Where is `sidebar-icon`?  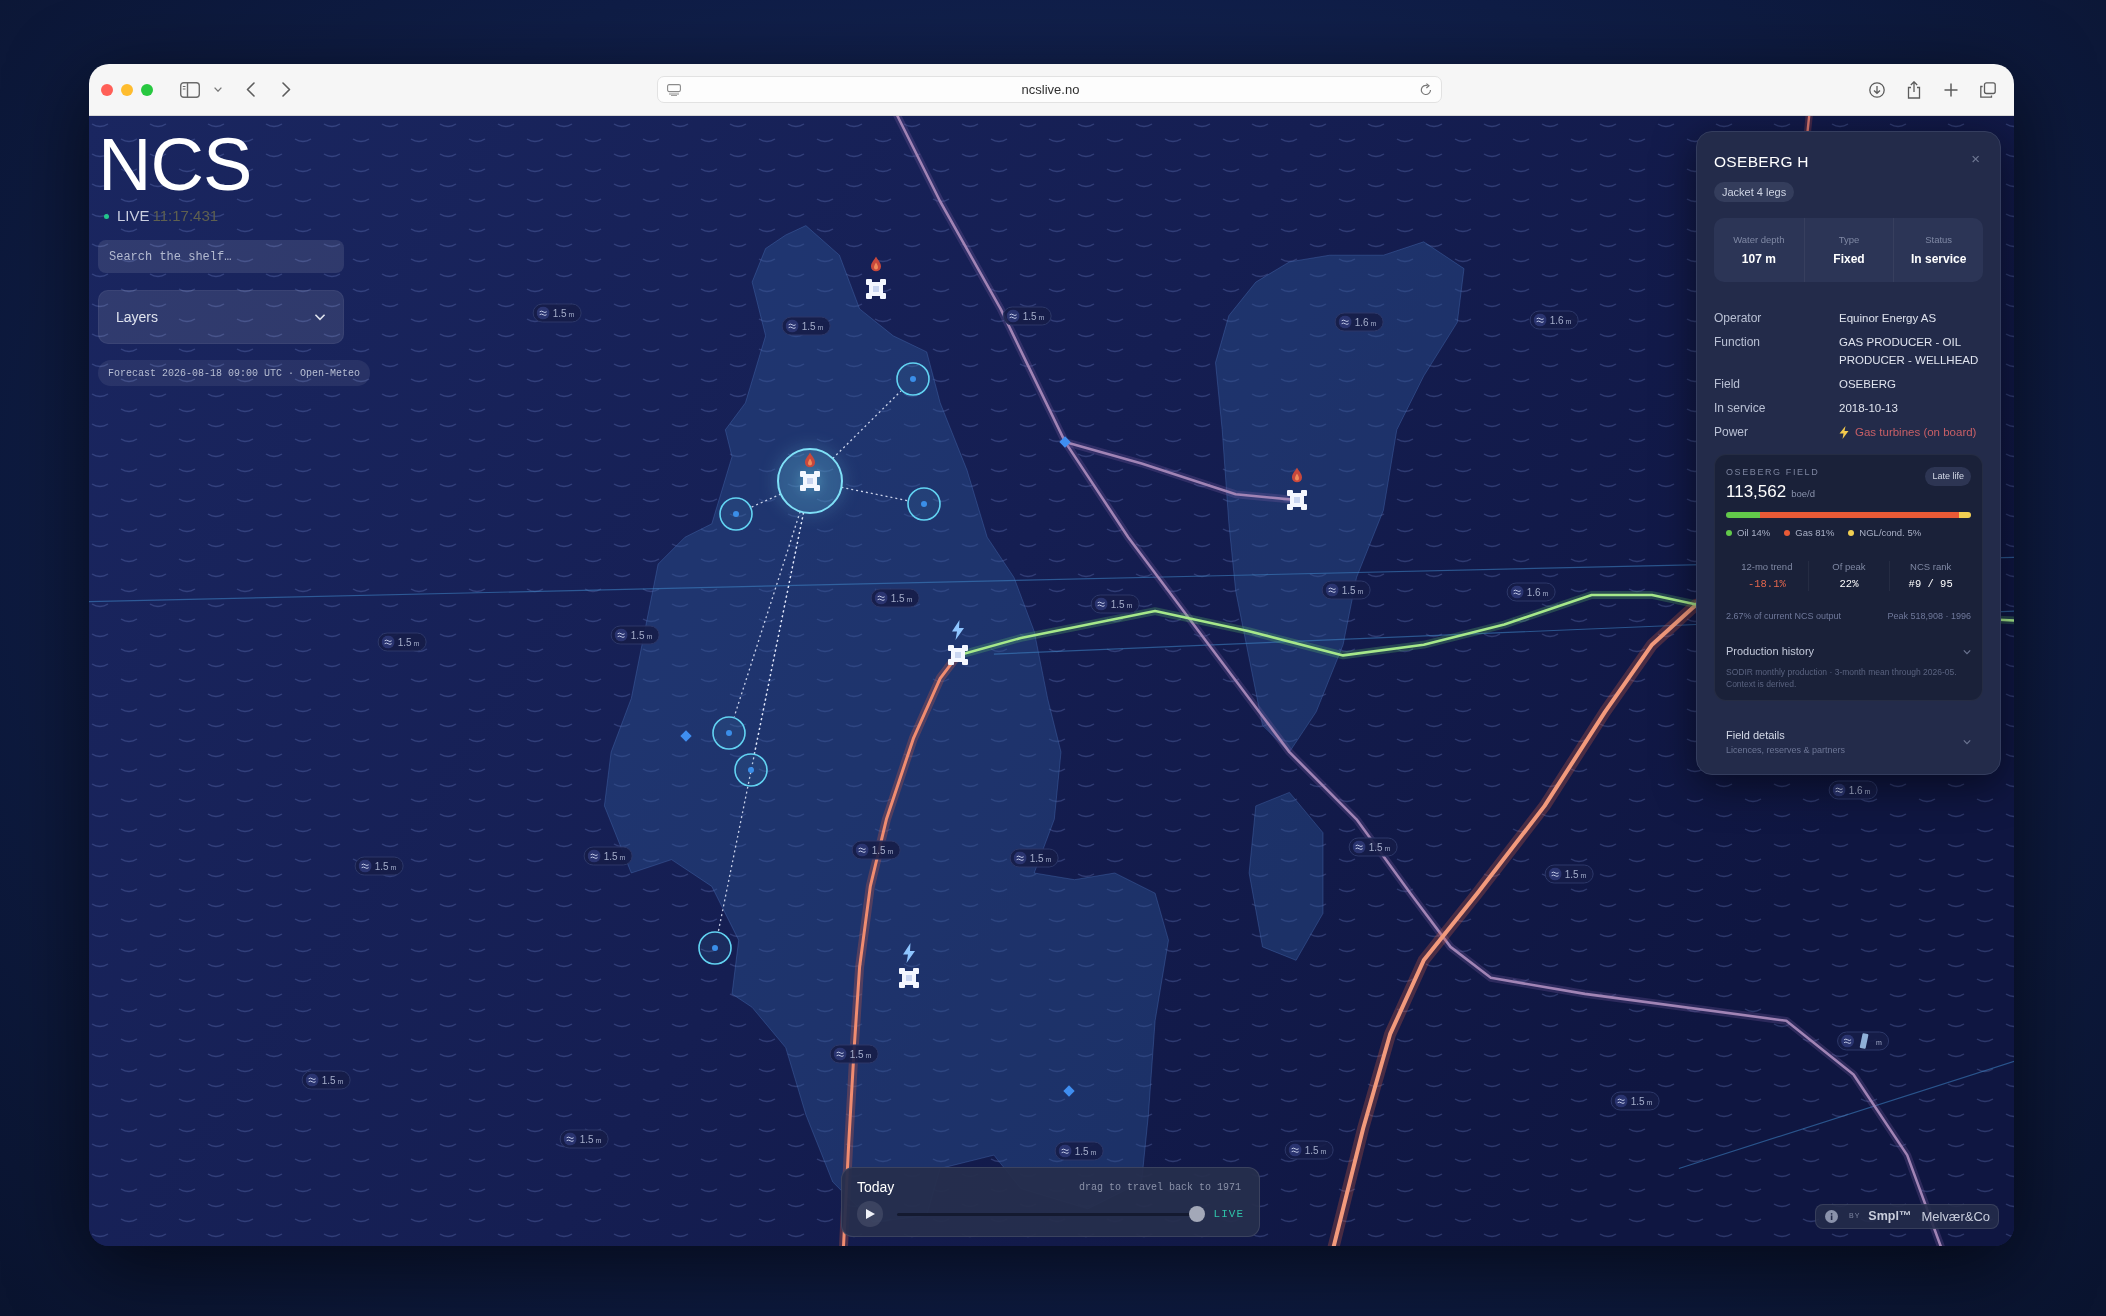 sidebar-icon is located at coordinates (190, 89).